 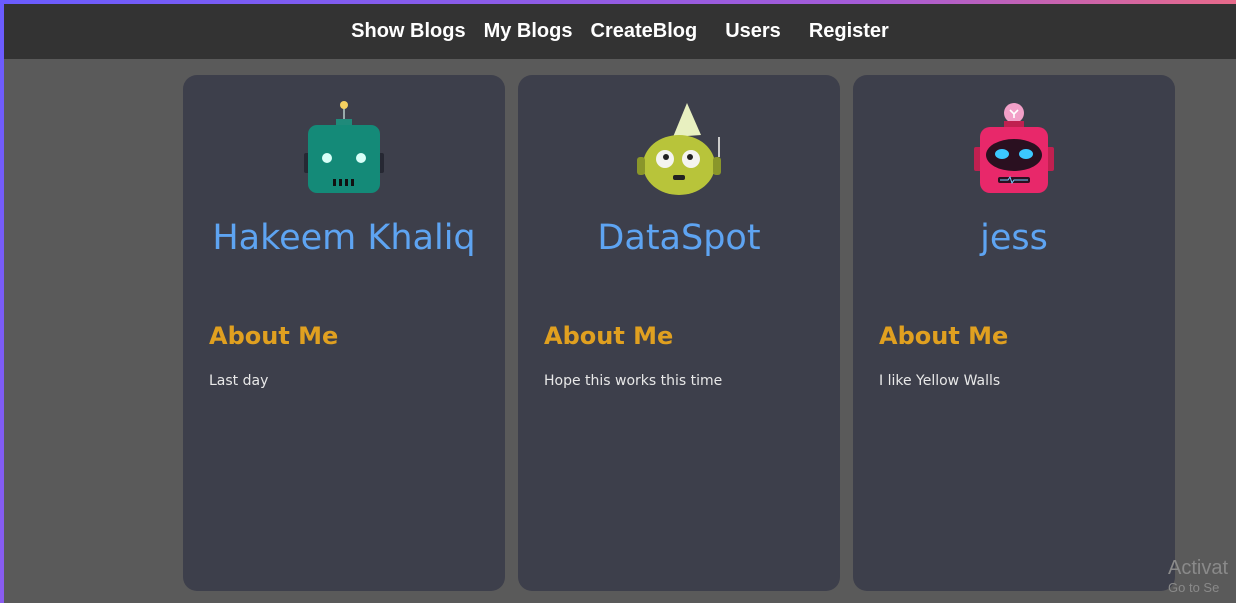 What do you see at coordinates (1198, 568) in the screenshot?
I see `watermark-line-1: Activat` at bounding box center [1198, 568].